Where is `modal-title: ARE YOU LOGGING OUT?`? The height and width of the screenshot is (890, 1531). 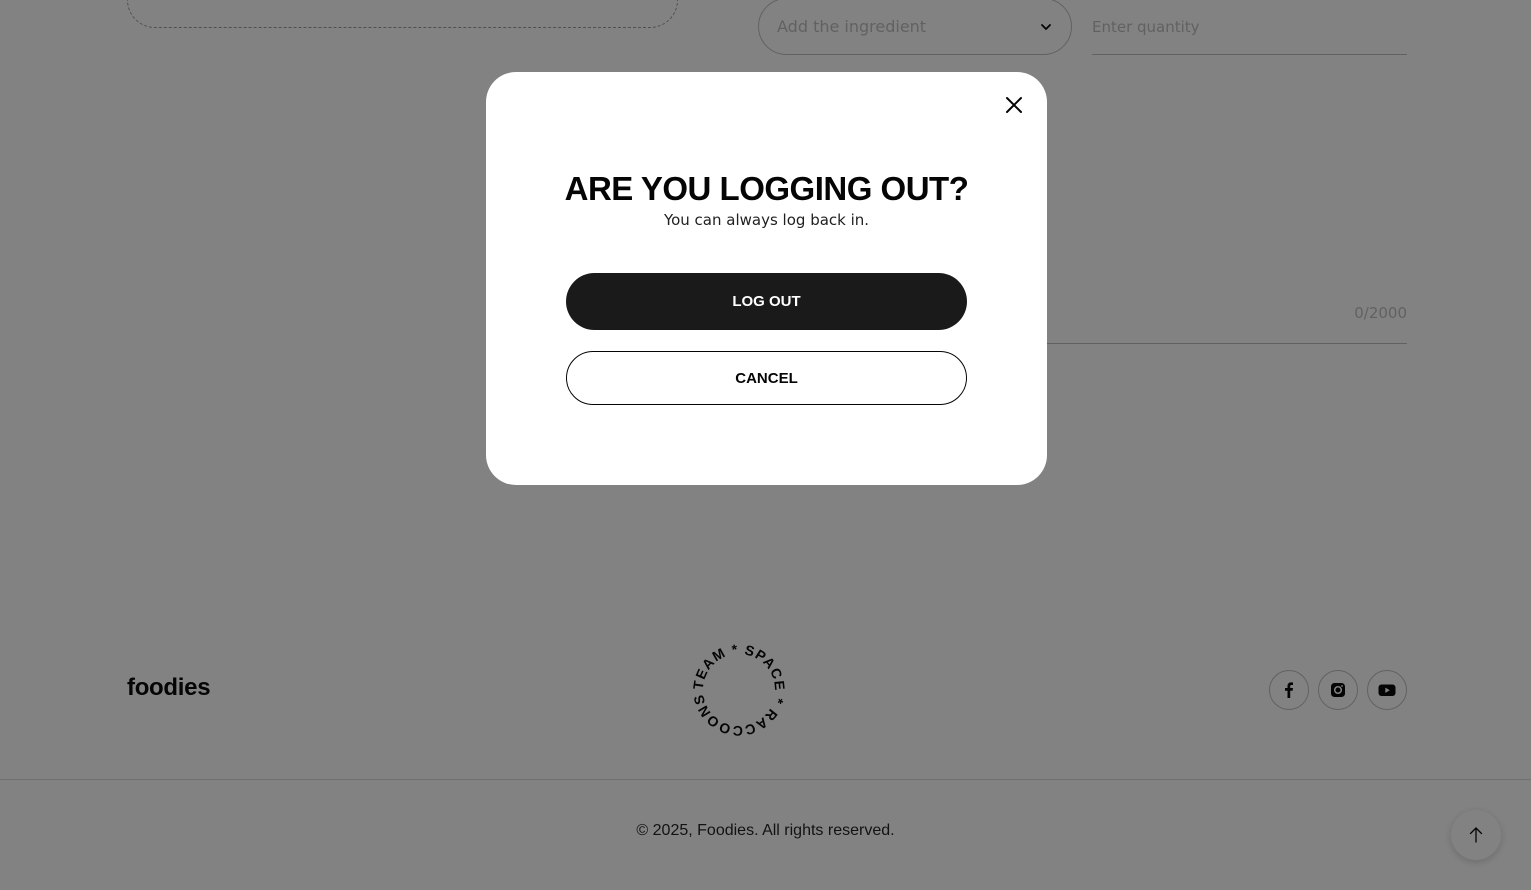
modal-title: ARE YOU LOGGING OUT? is located at coordinates (766, 188).